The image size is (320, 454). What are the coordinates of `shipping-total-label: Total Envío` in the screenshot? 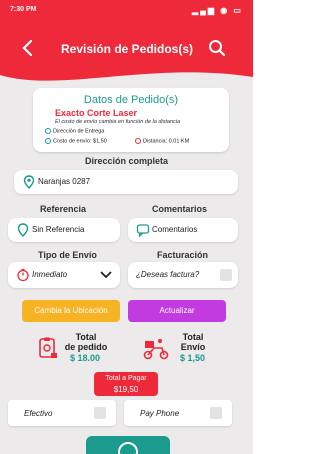 It's located at (193, 342).